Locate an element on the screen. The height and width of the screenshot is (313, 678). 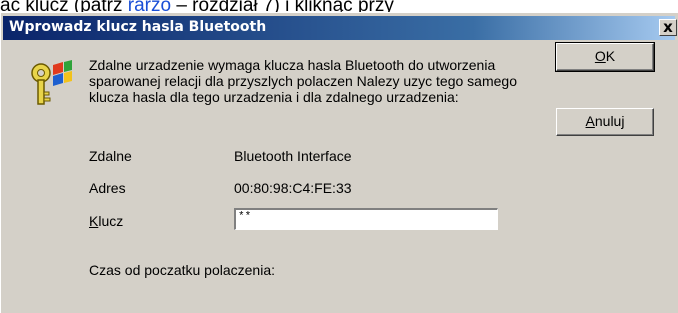
cancel-label-rest: nuluj is located at coordinates (609, 121).